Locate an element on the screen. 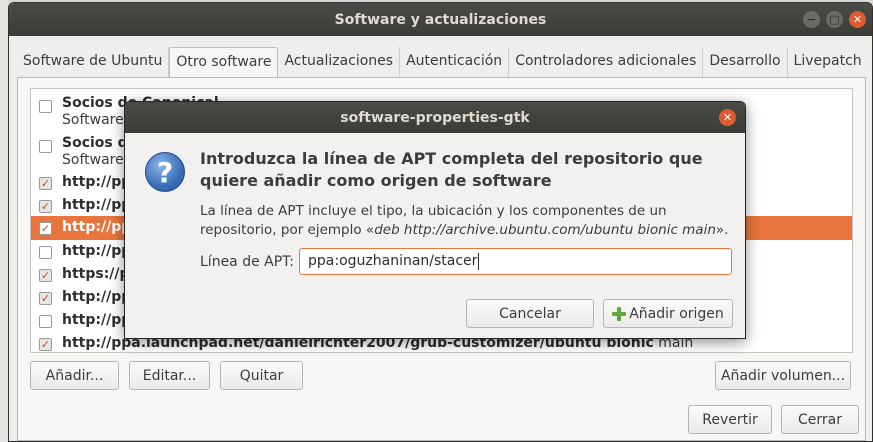 The width and height of the screenshot is (873, 442). window-title: Software y actualizaciones is located at coordinates (440, 19).